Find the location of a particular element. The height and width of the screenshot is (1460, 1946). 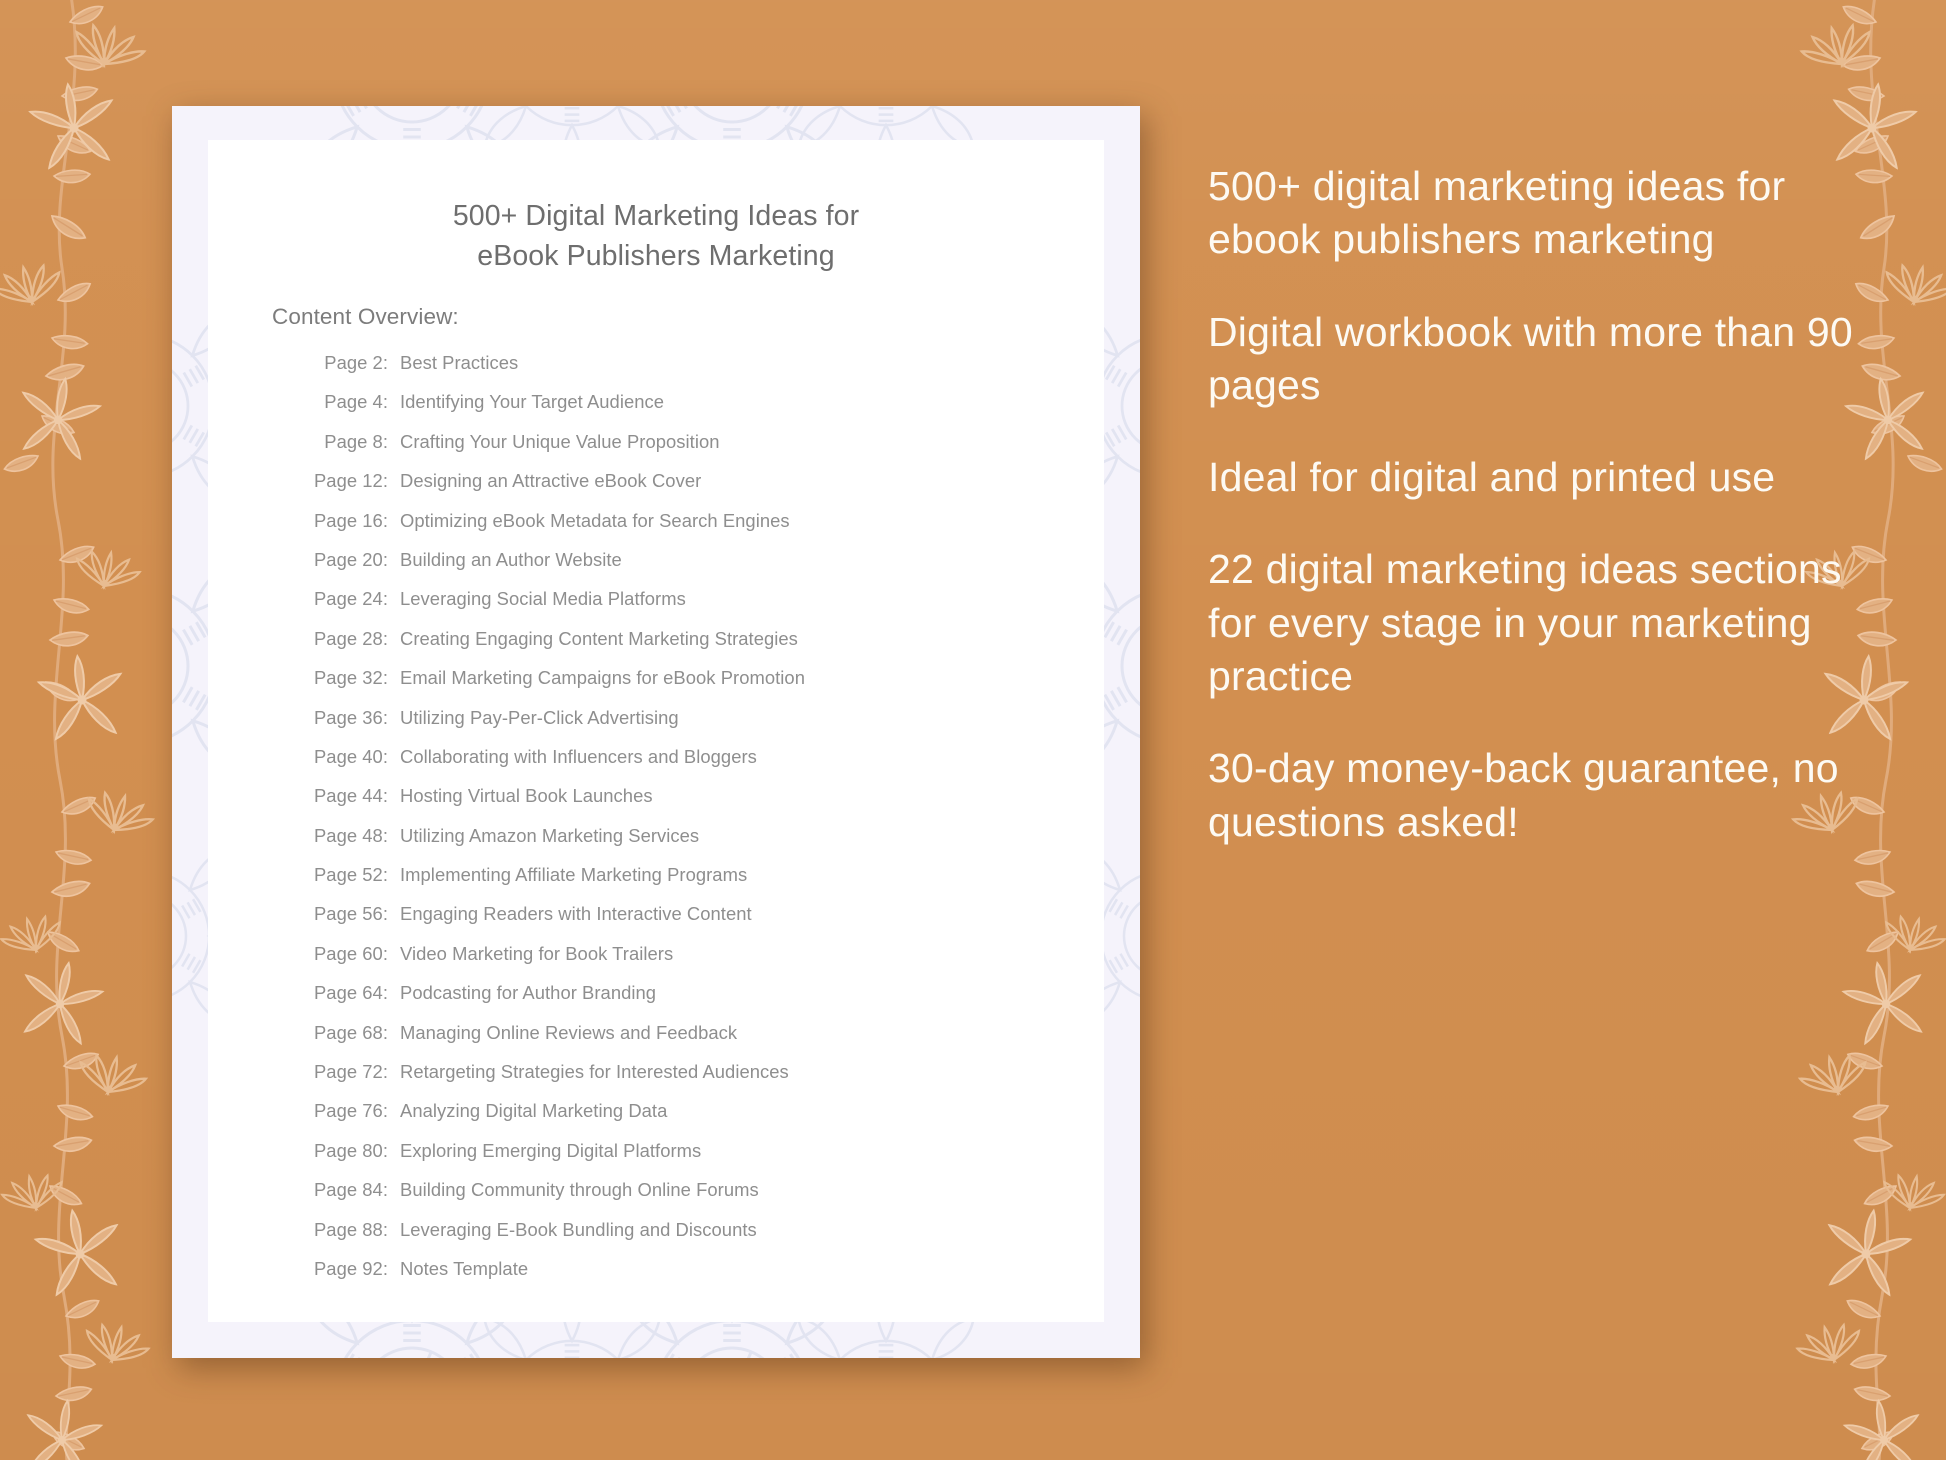

toc-section-title: Exploring Emerging Digital Platforms is located at coordinates (551, 1150).